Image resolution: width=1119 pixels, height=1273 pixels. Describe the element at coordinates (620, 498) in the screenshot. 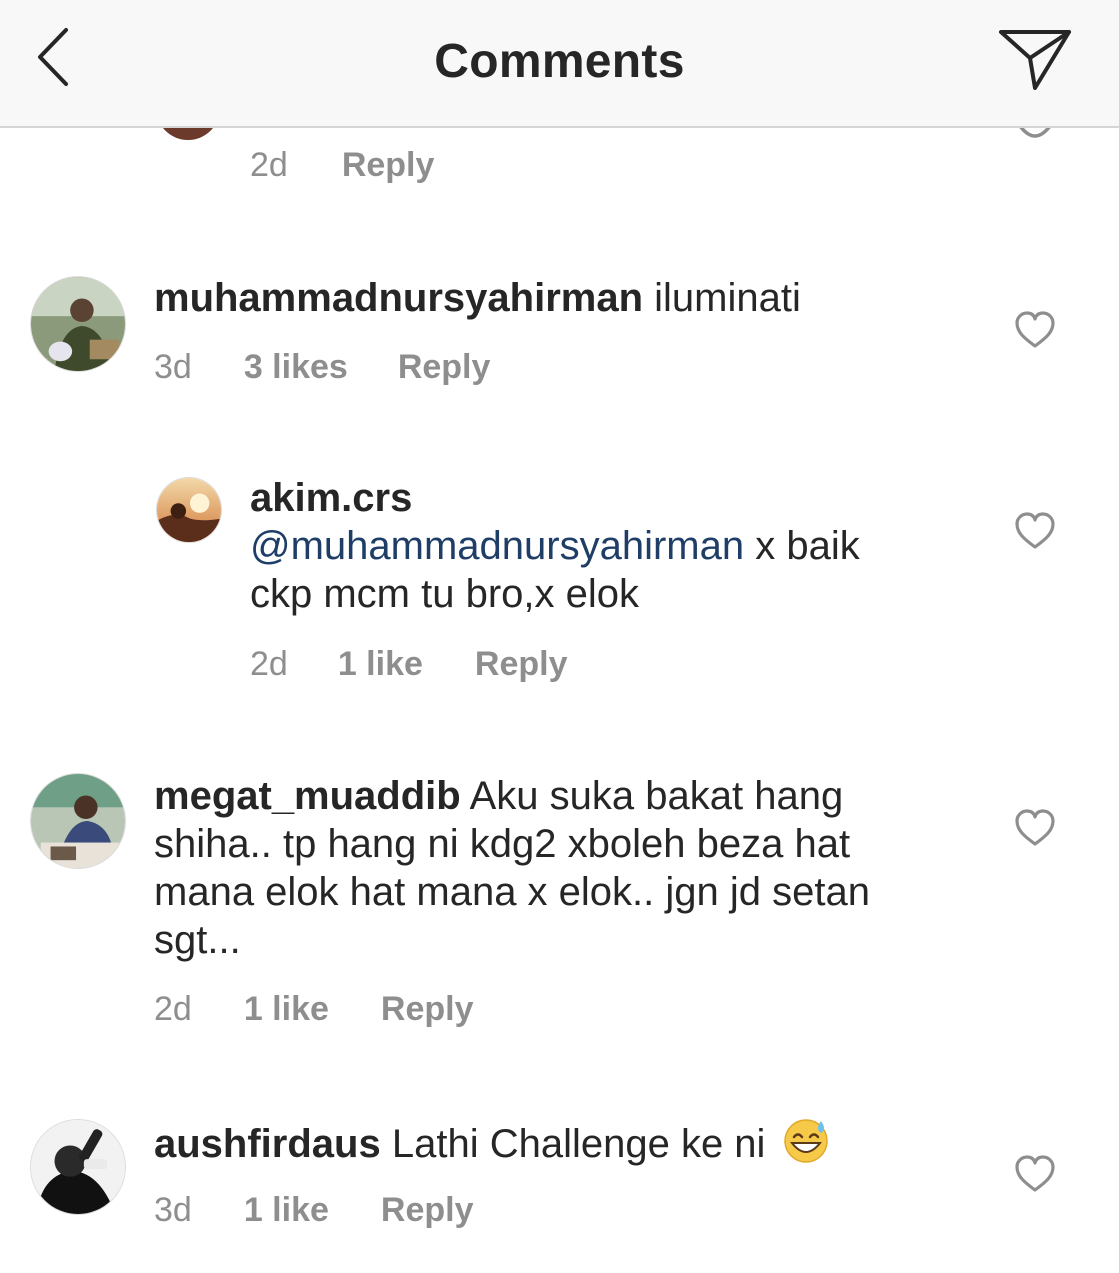

I see `comment-username: akim.crs` at that location.